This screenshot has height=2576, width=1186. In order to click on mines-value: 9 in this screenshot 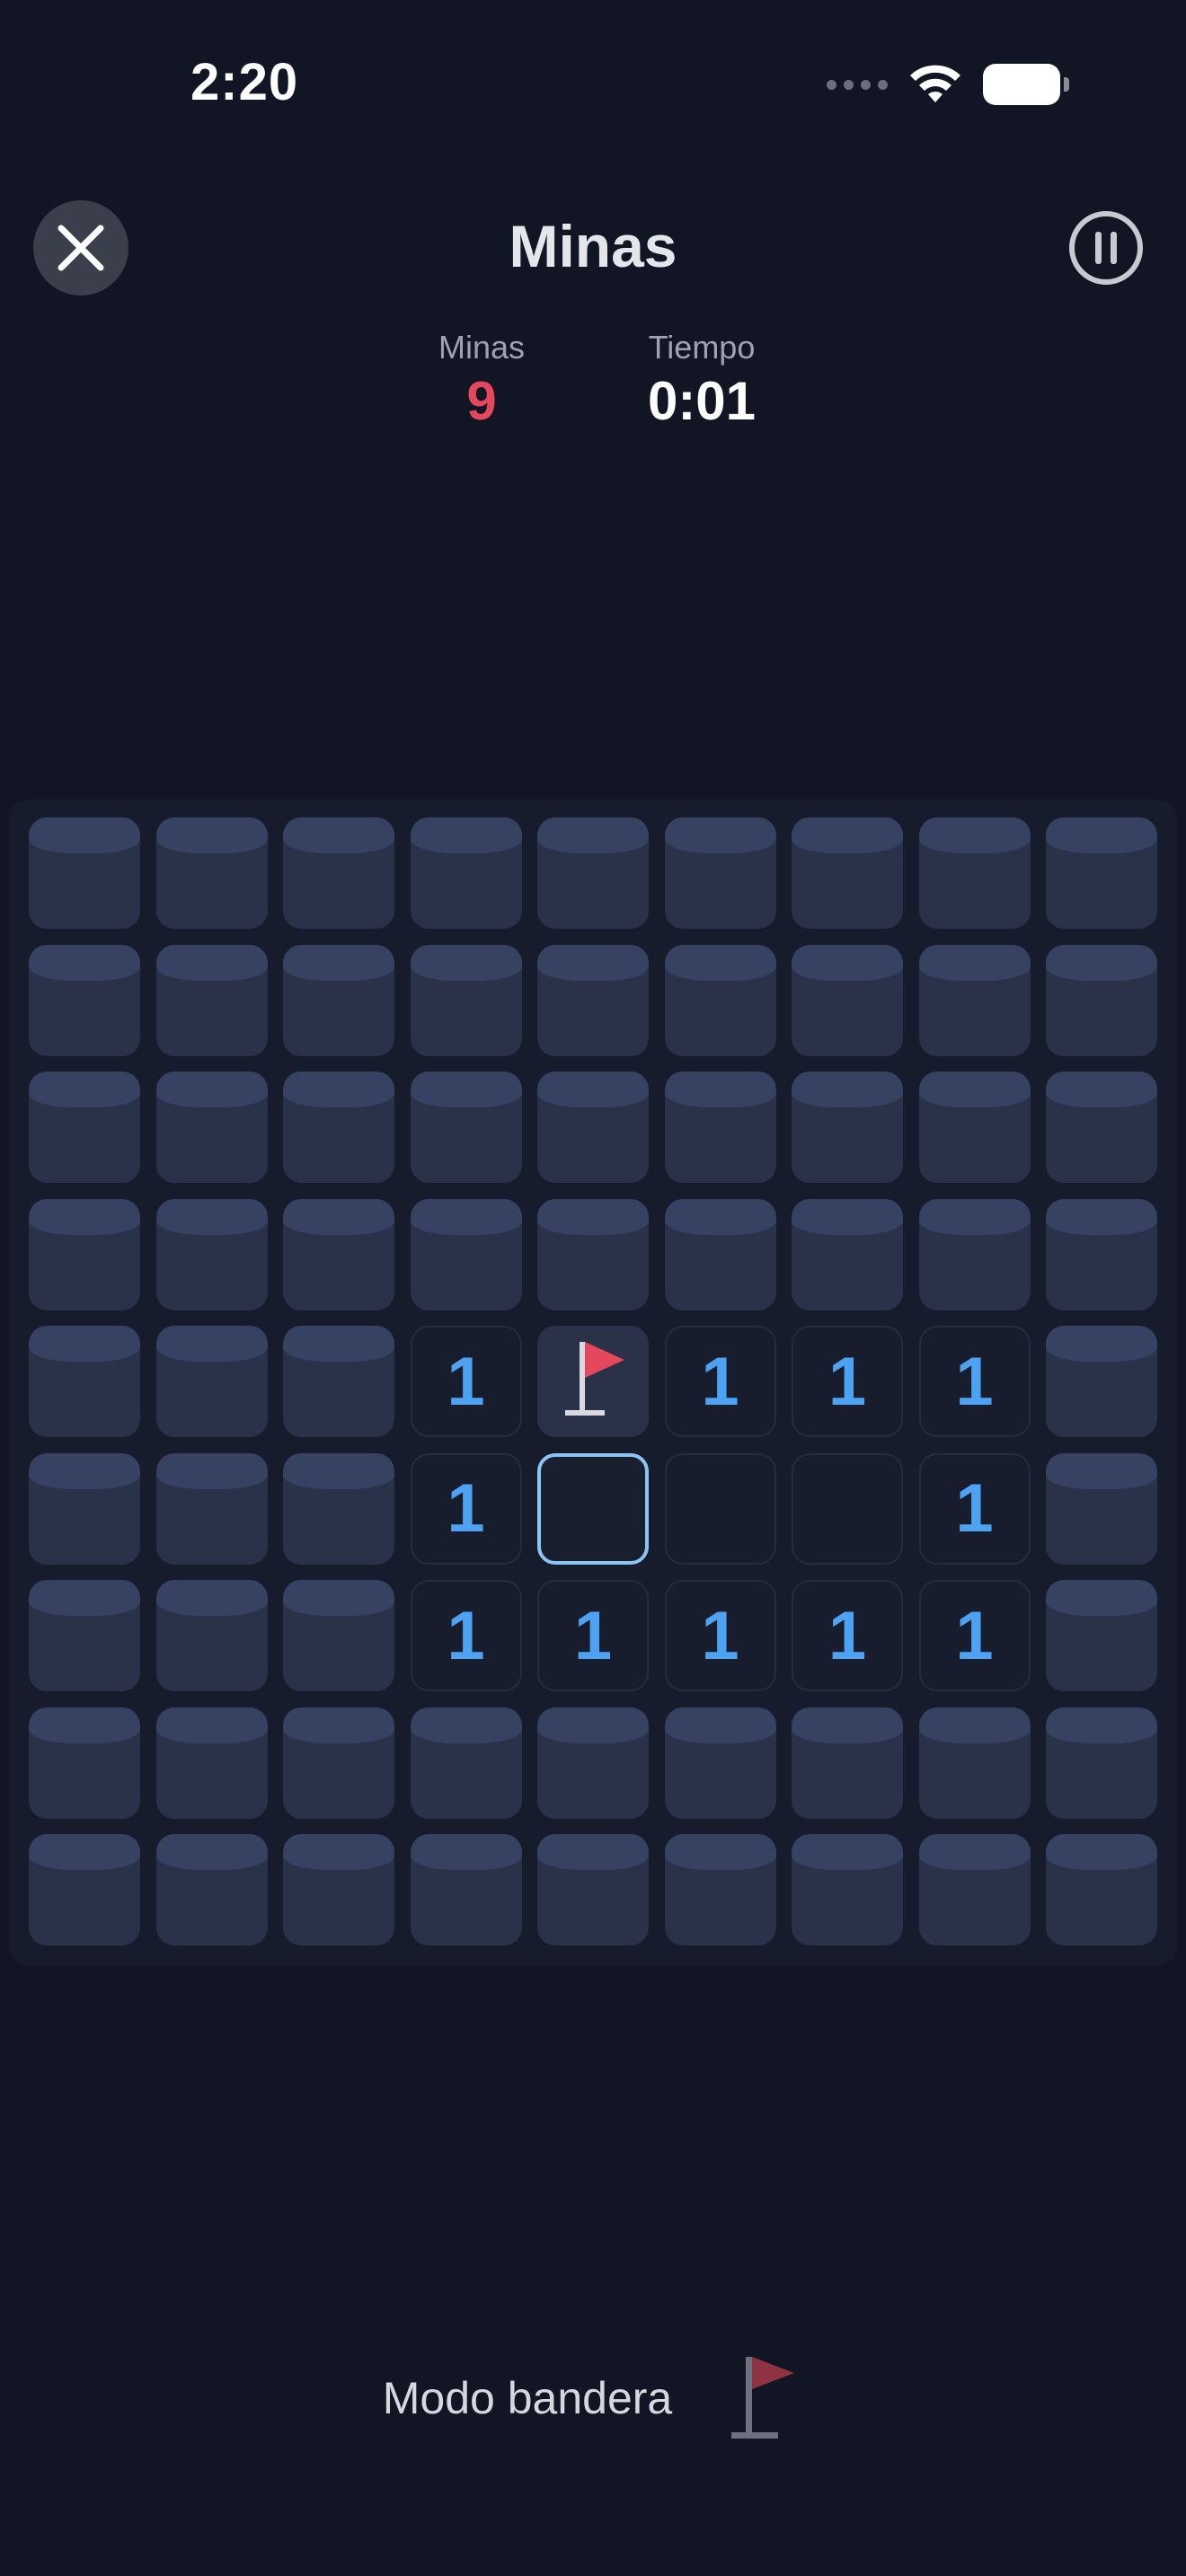, I will do `click(481, 401)`.